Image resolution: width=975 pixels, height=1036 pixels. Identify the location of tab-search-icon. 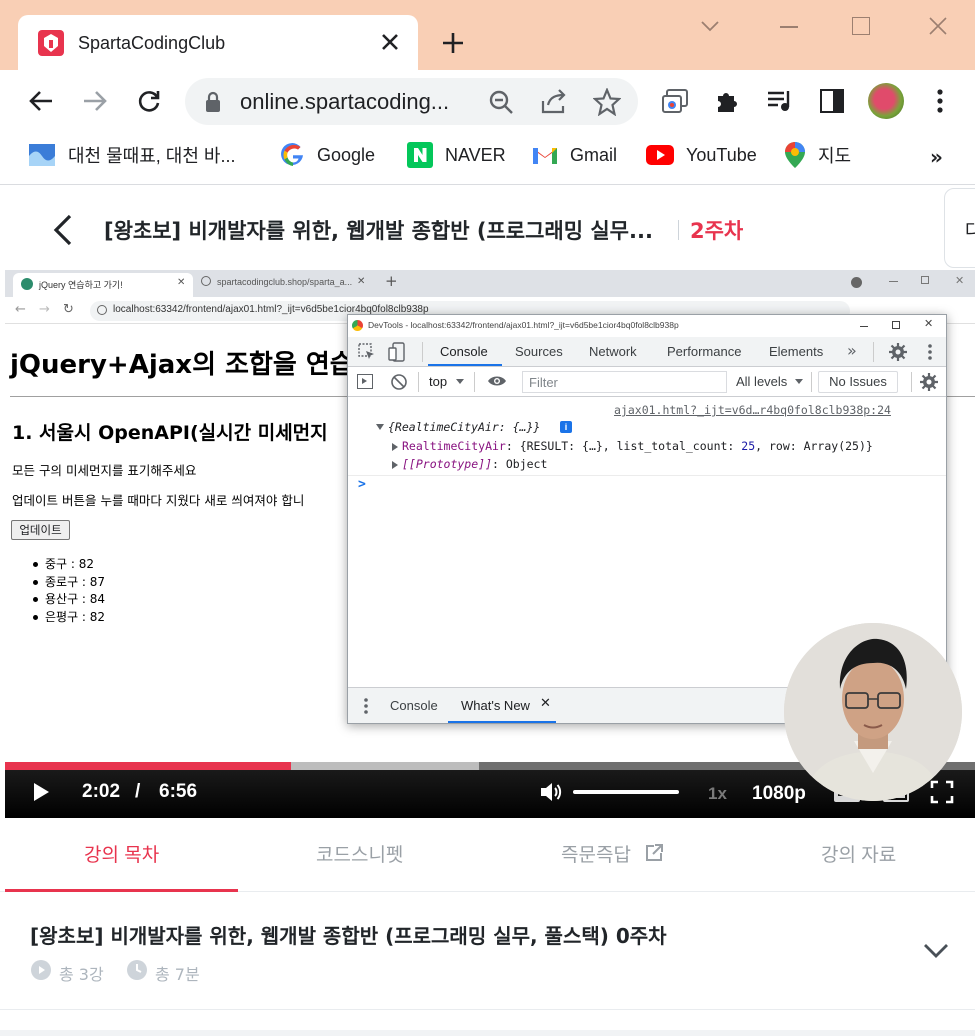
(710, 26).